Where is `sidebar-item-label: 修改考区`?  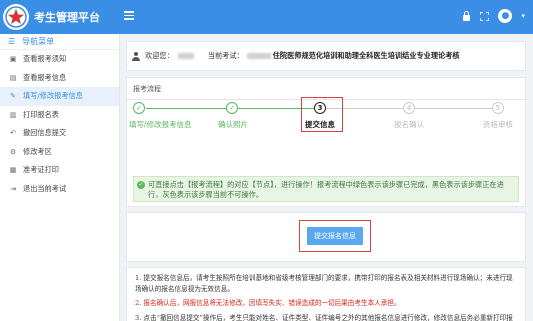
sidebar-item-label: 修改考区 is located at coordinates (37, 151).